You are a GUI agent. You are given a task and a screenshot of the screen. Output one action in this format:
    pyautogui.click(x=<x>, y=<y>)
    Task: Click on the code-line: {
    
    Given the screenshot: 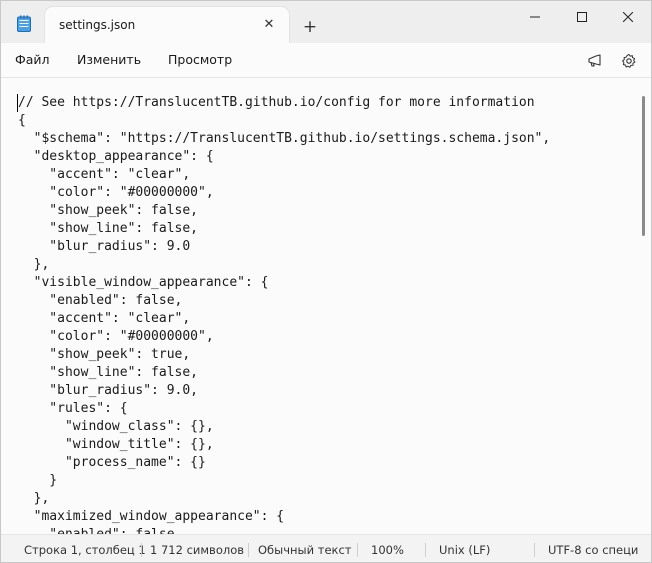 What is the action you would take?
    pyautogui.click(x=22, y=120)
    